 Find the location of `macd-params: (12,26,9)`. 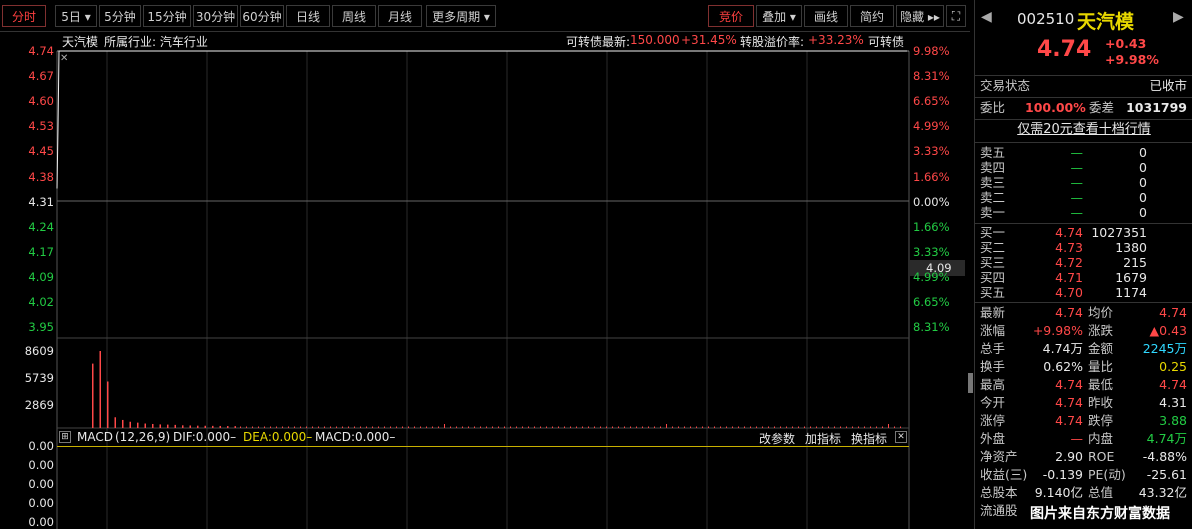

macd-params: (12,26,9) is located at coordinates (143, 437).